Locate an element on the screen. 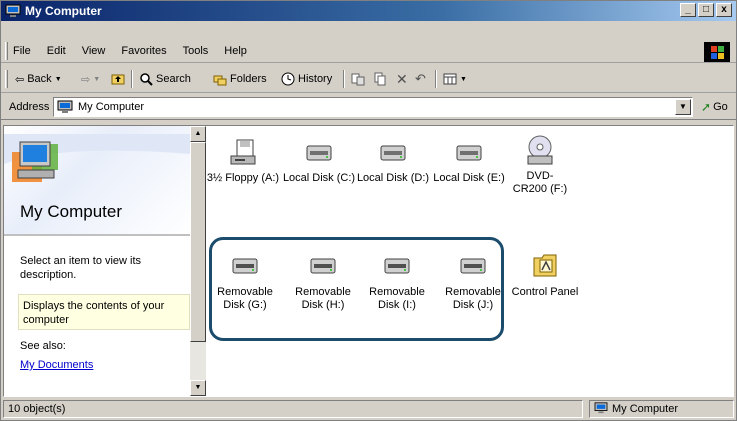  menu-file: File is located at coordinates (22, 51).